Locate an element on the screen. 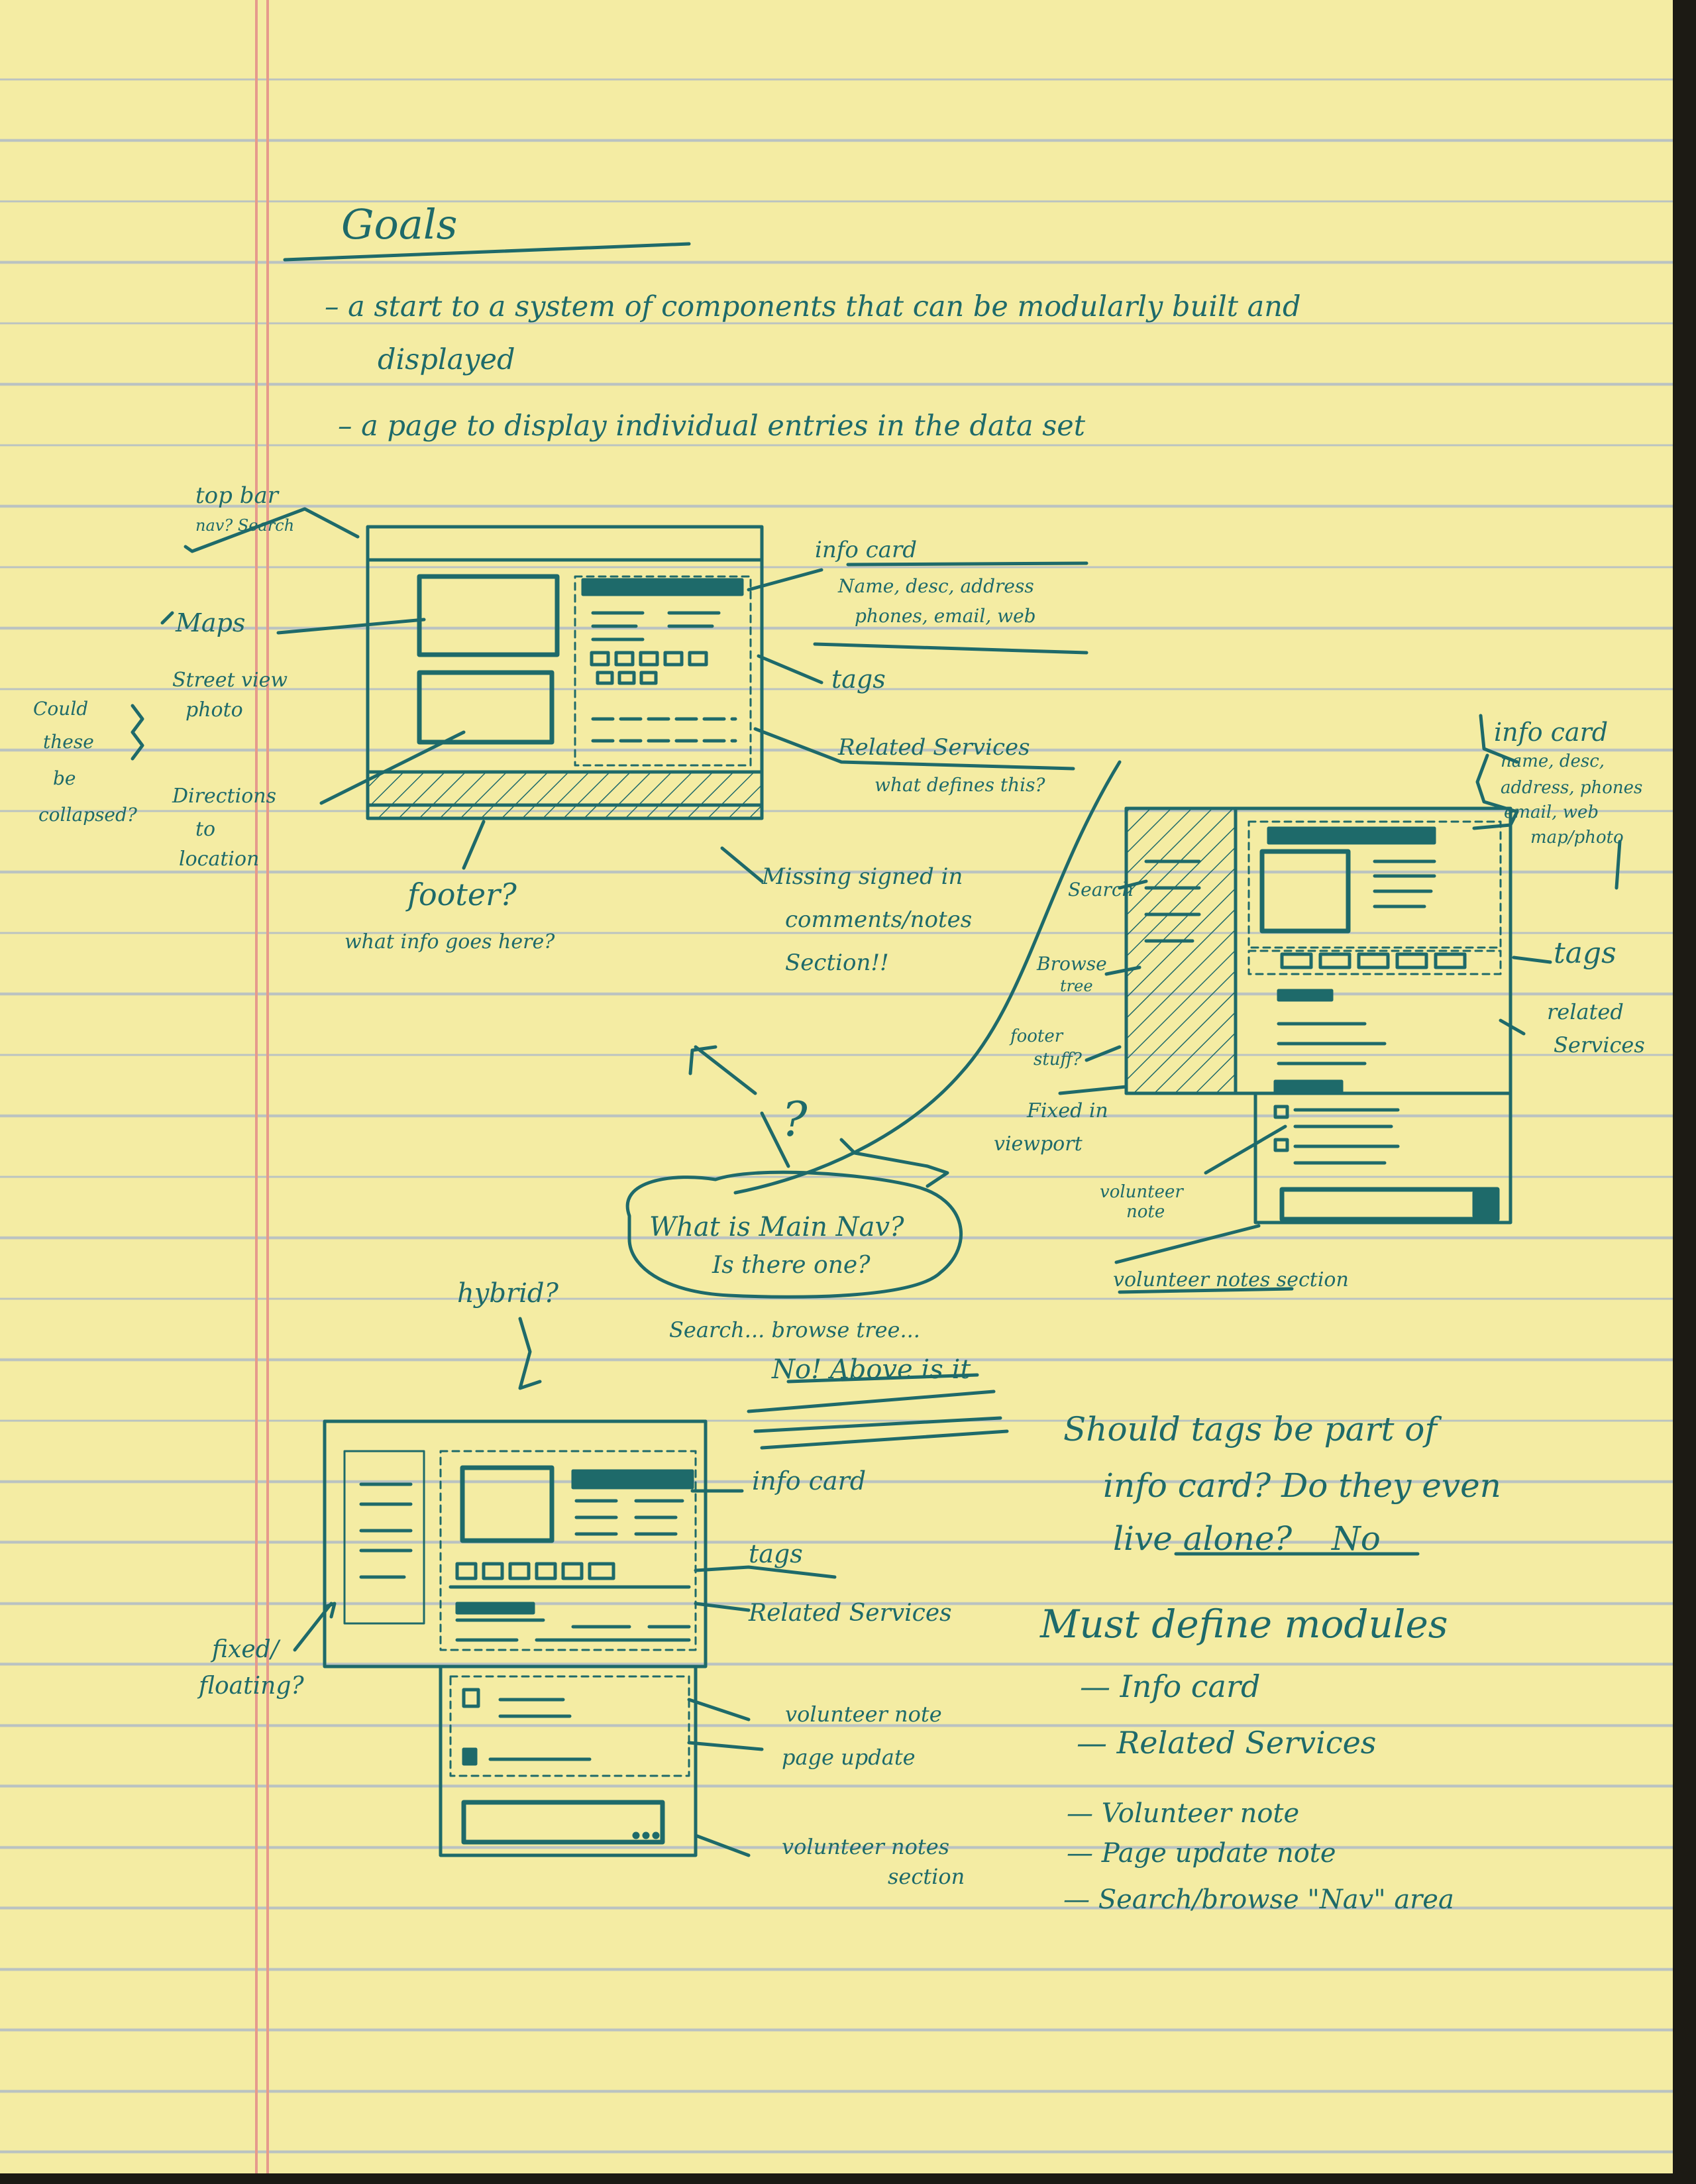 This screenshot has height=2184, width=1696. page-update-label: page update is located at coordinates (849, 1757).